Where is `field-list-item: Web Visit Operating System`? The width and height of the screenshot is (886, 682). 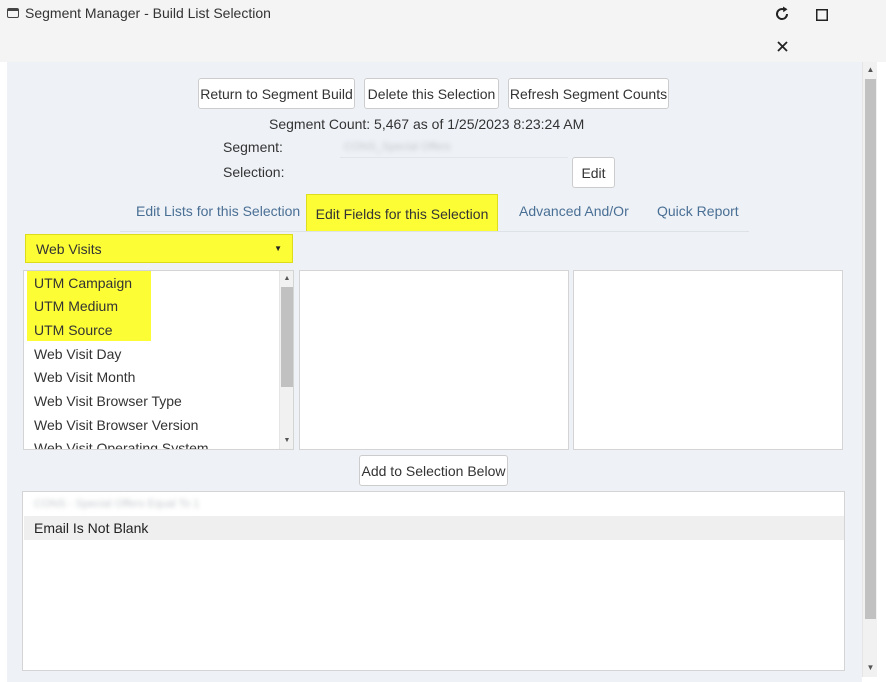 field-list-item: Web Visit Operating System is located at coordinates (121, 444).